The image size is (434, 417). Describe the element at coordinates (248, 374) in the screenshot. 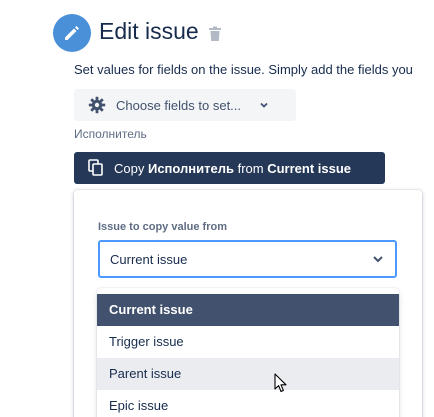

I see `menu-option-parent-issue: Parent issue` at that location.